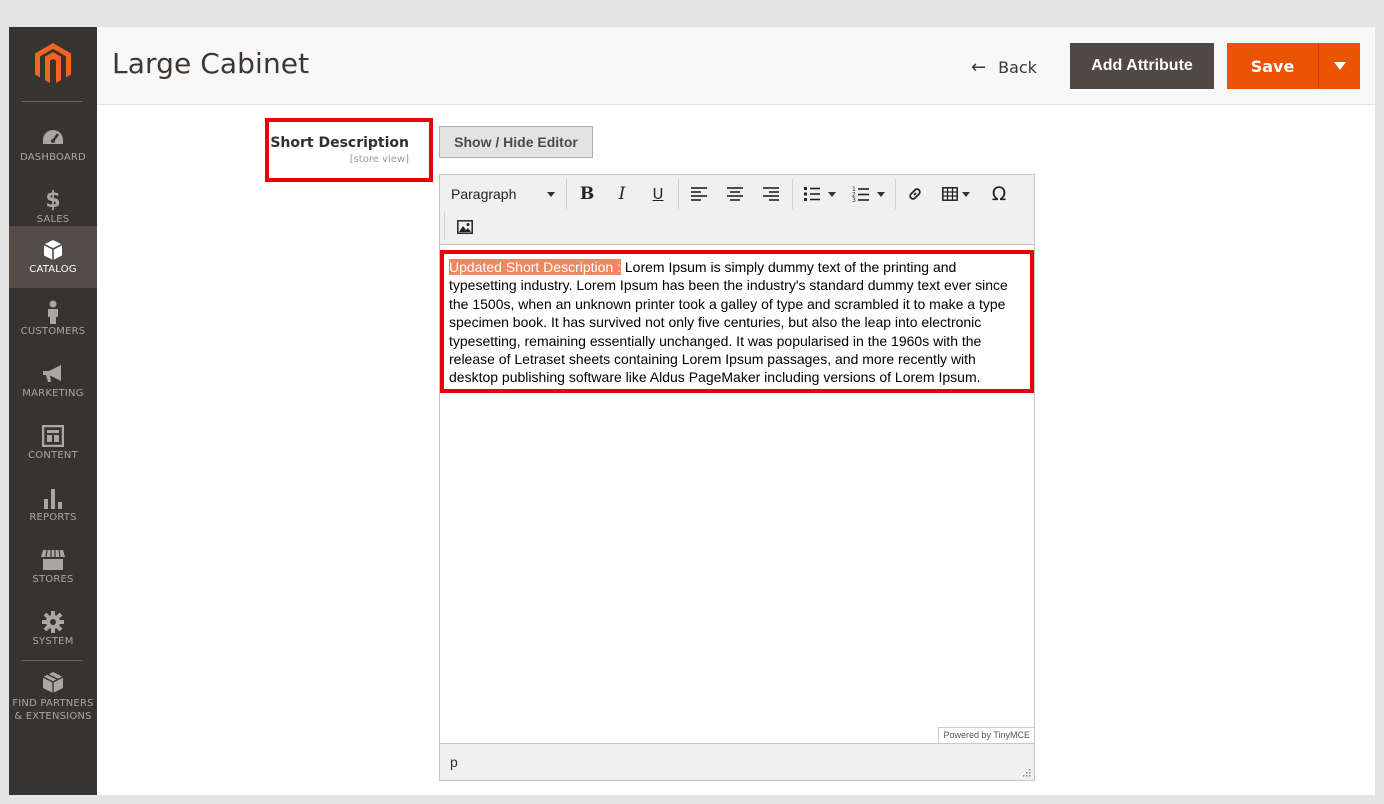 This screenshot has height=804, width=1384. I want to click on save-options-toggle, so click(1339, 66).